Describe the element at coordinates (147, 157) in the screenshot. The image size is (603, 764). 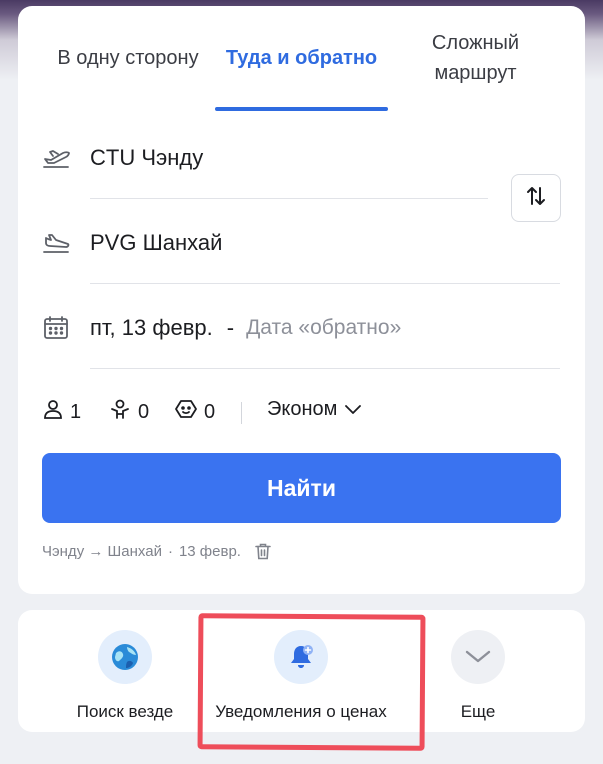
I see `origin-value: CTU Чэнду` at that location.